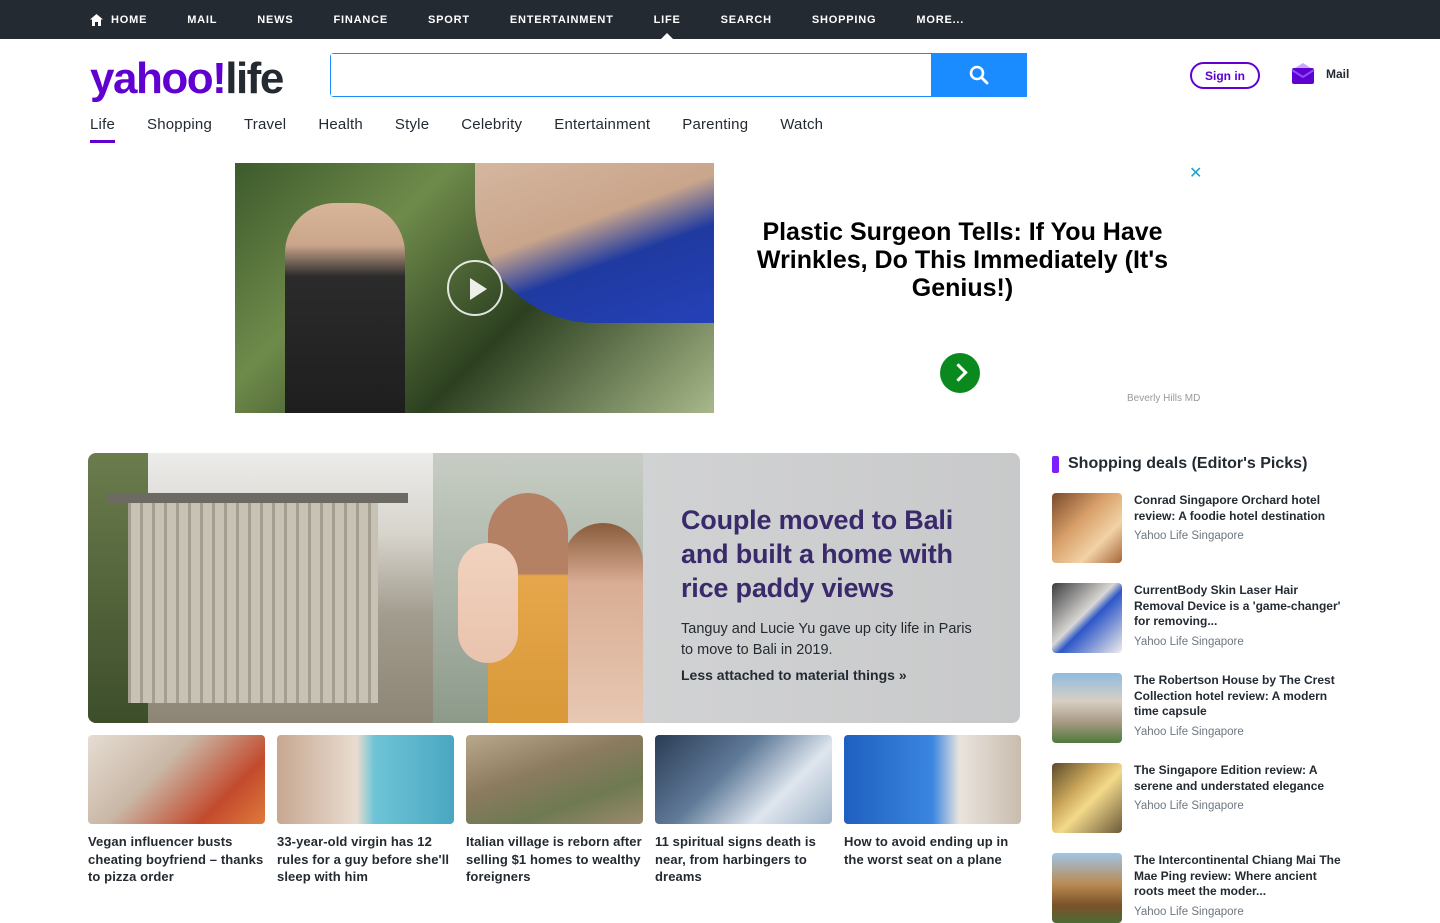 This screenshot has width=1440, height=923. What do you see at coordinates (631, 75) in the screenshot?
I see `search-input` at bounding box center [631, 75].